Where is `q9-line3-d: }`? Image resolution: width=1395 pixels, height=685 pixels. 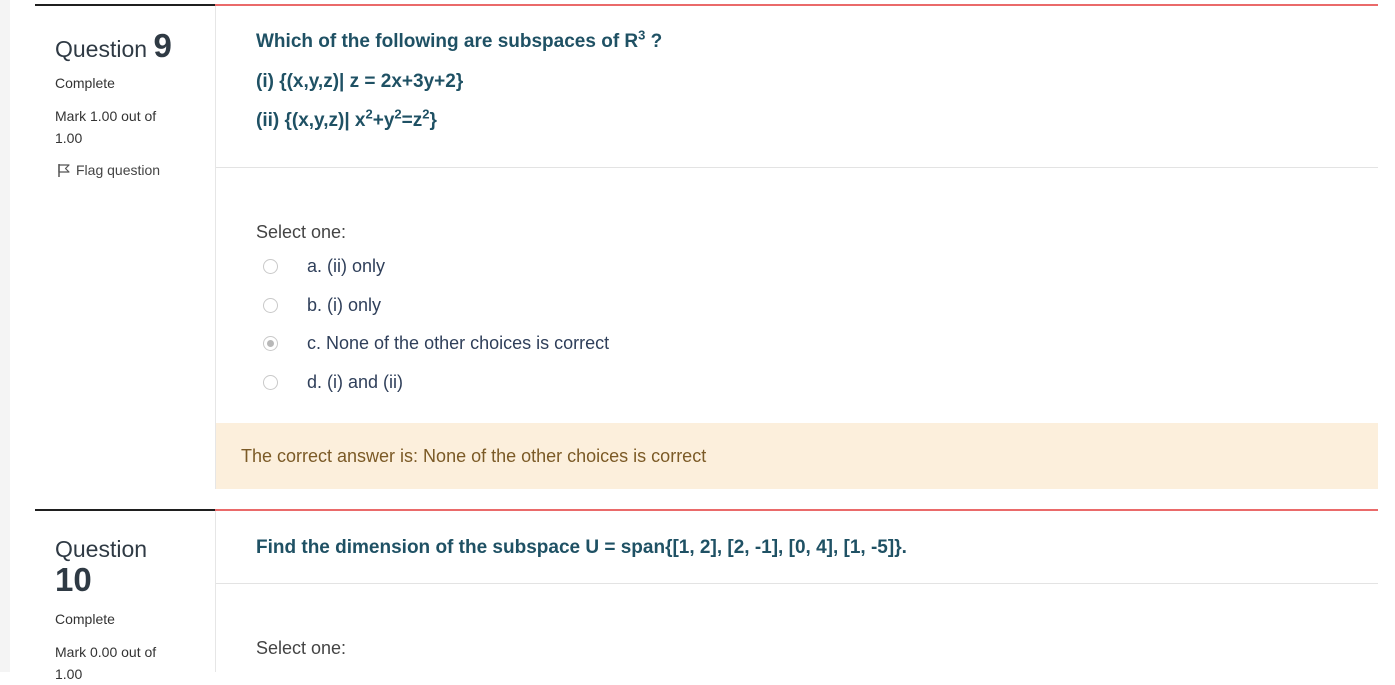 q9-line3-d: } is located at coordinates (433, 120).